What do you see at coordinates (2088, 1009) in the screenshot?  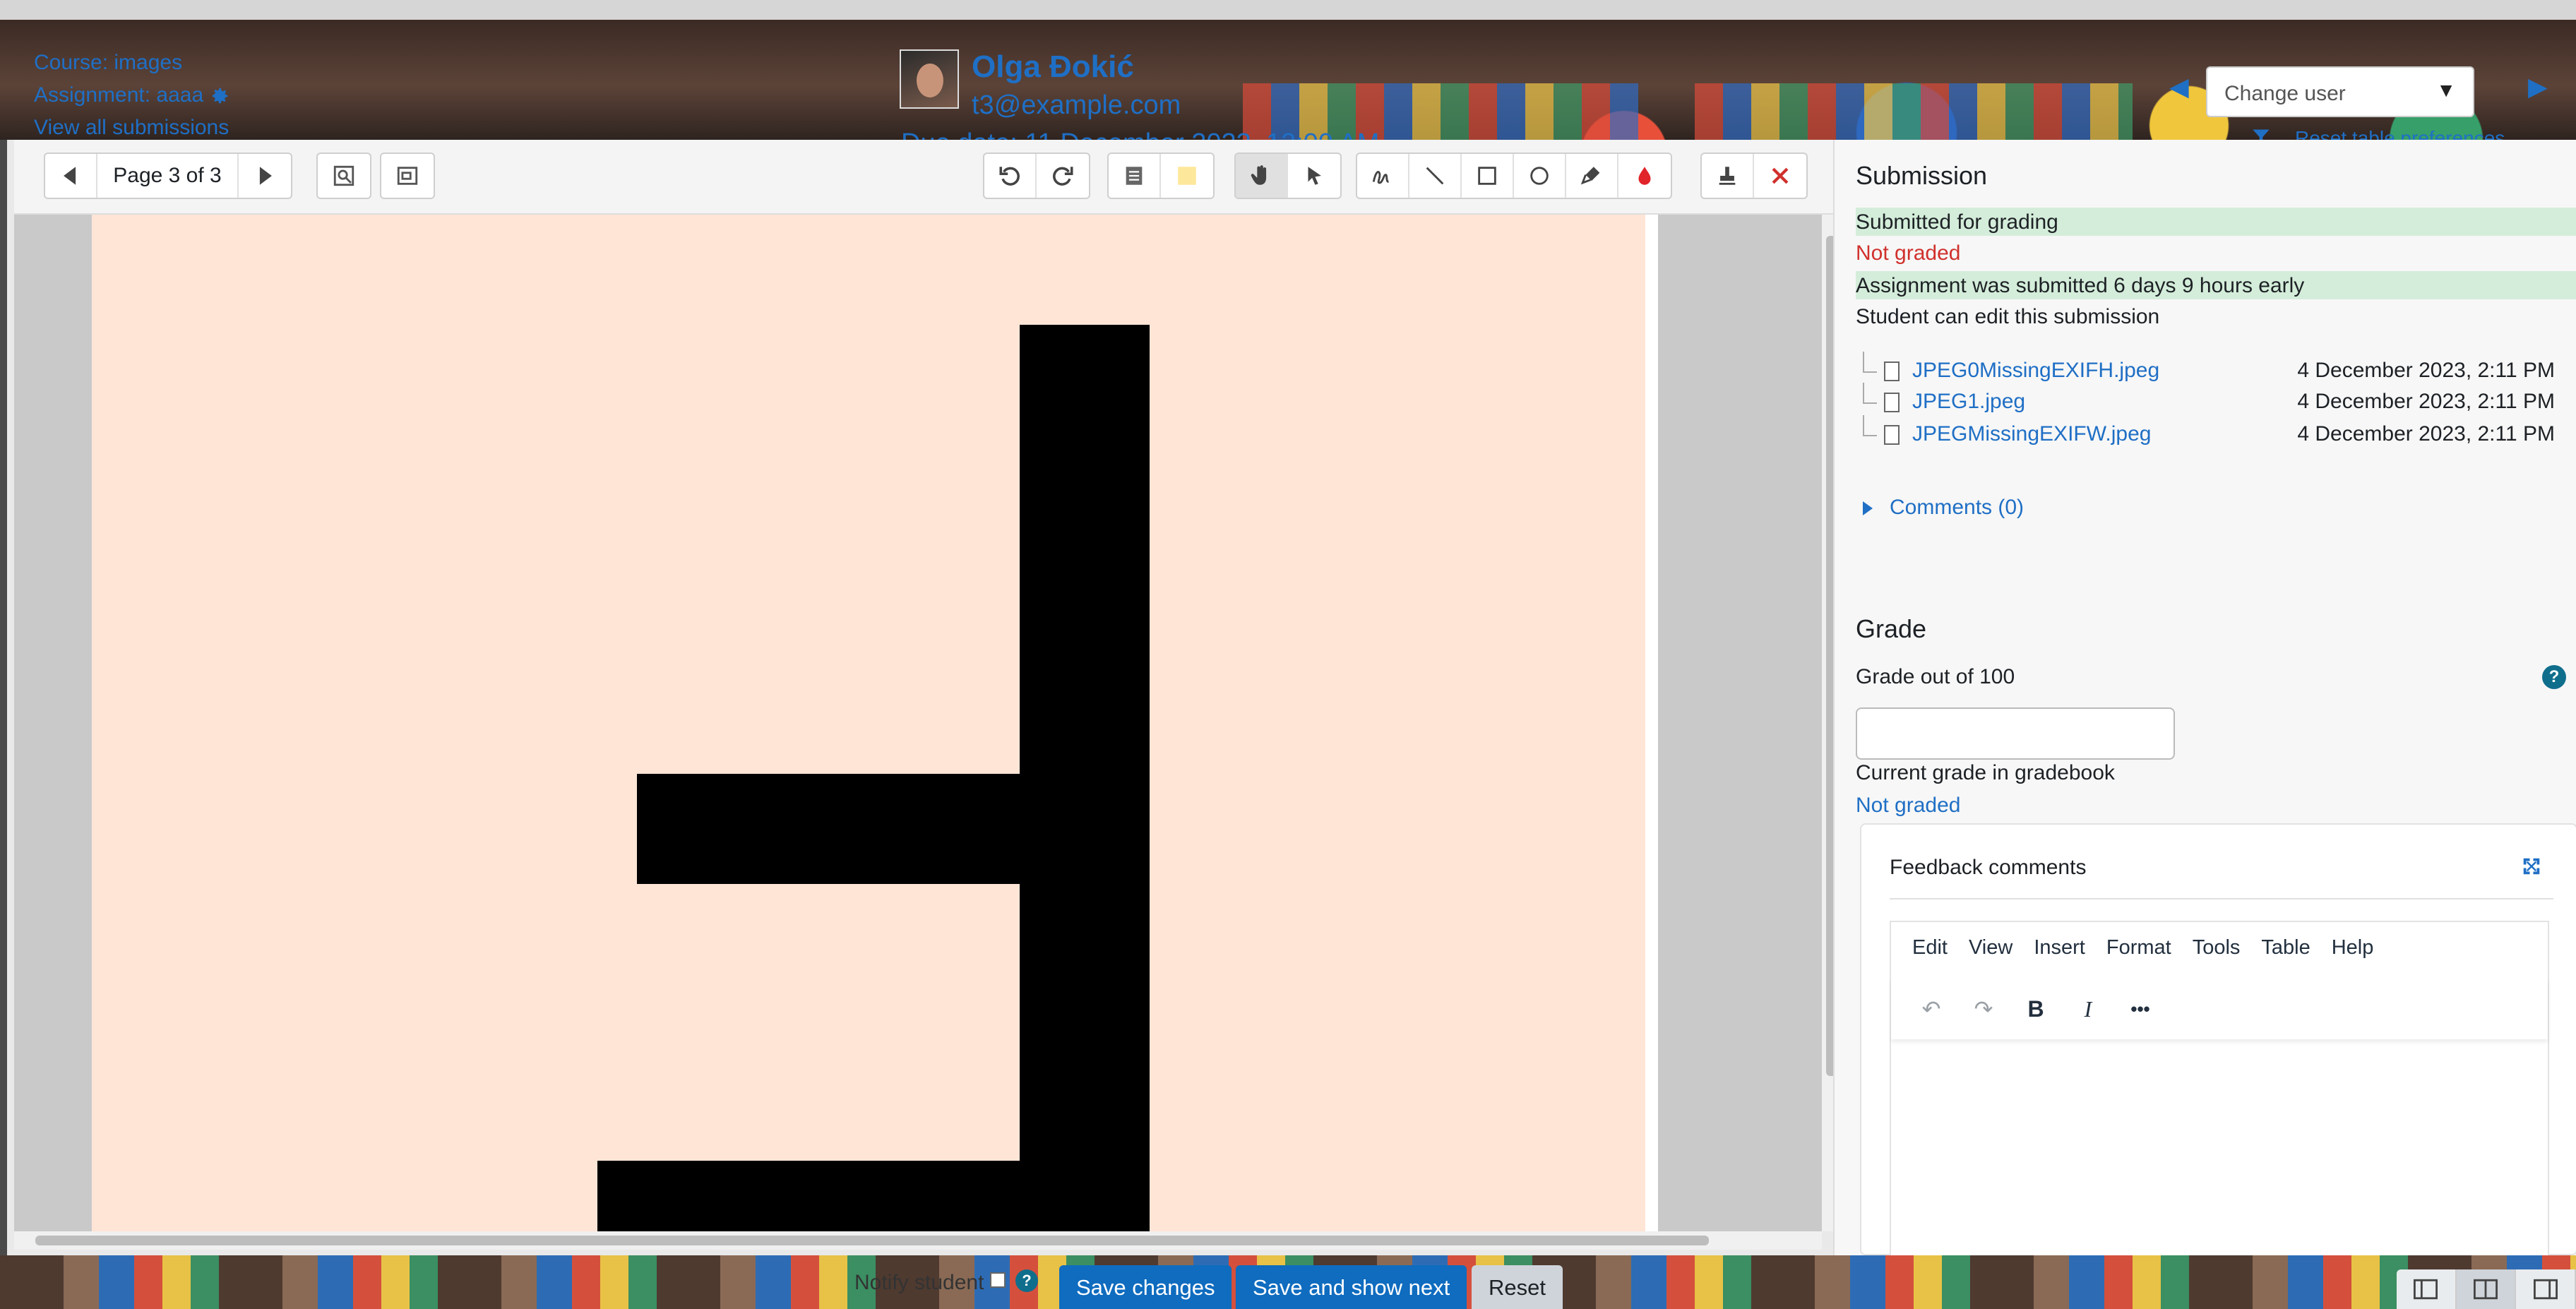 I see `italic-icon: I` at bounding box center [2088, 1009].